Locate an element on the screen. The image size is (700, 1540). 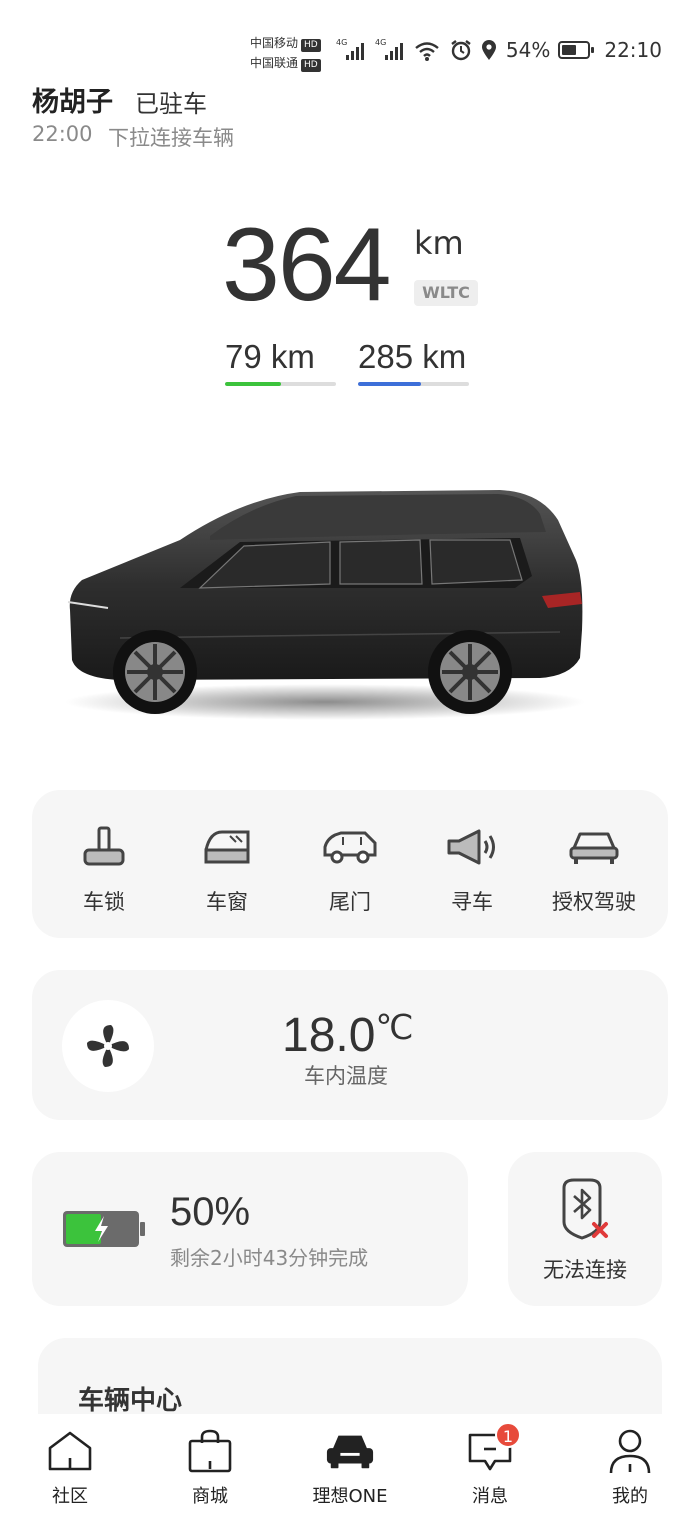
nav-shop: 商城 is located at coordinates (210, 1468).